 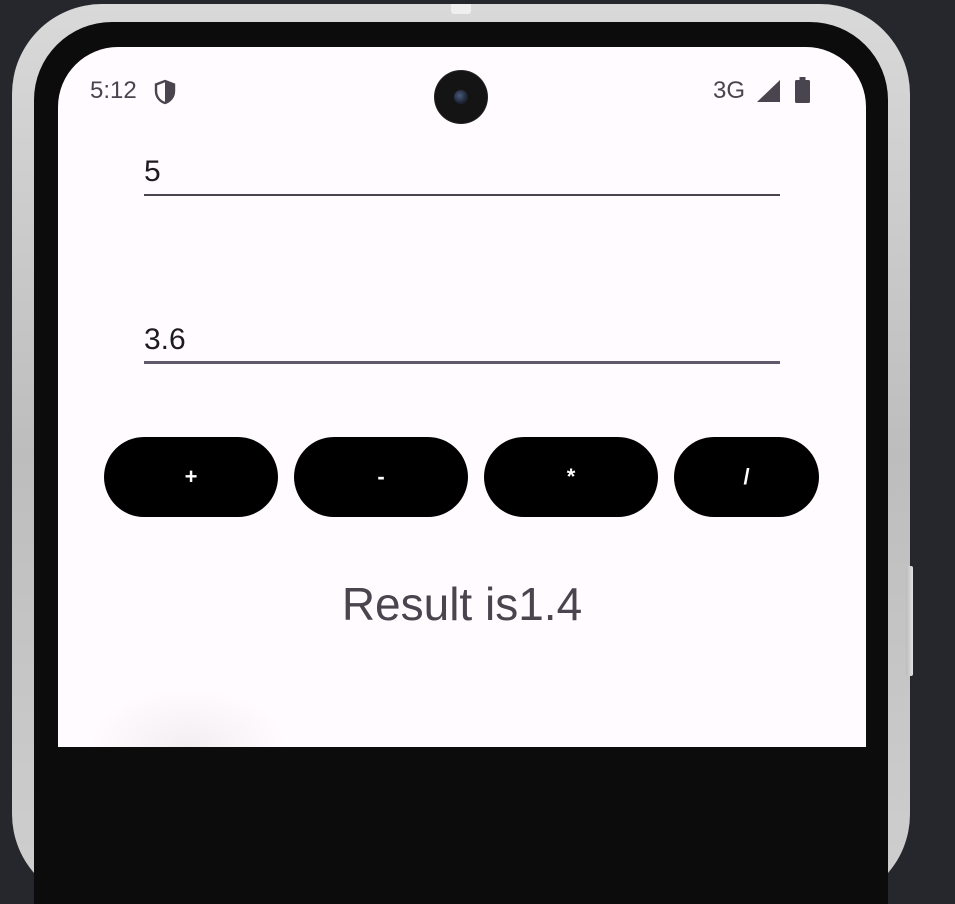 What do you see at coordinates (113, 90) in the screenshot?
I see `status-time: 5:12` at bounding box center [113, 90].